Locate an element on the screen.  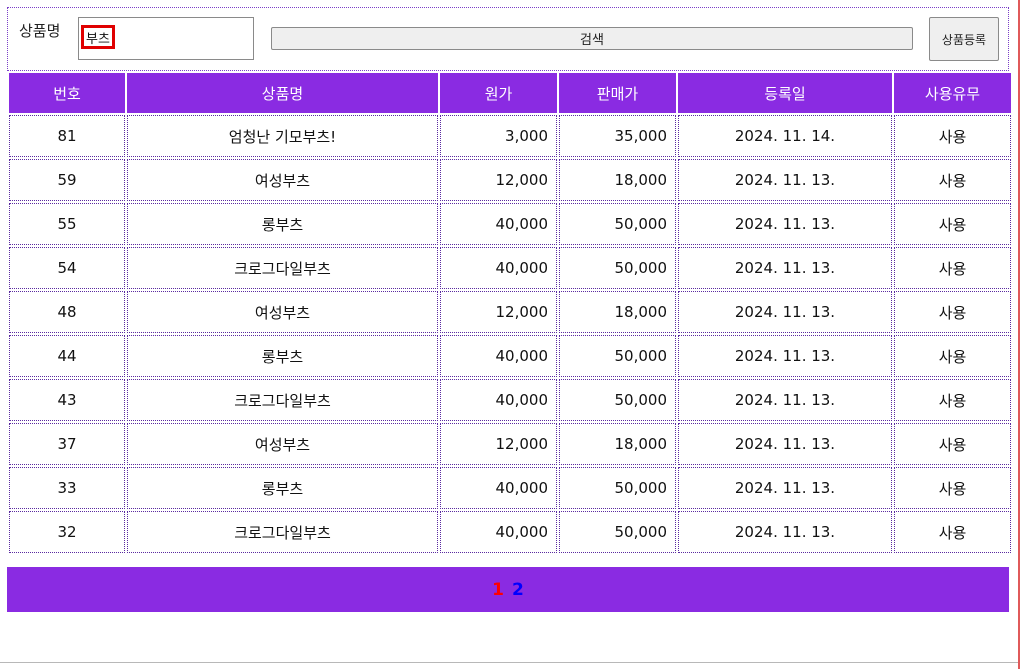
table-header-row: 번호 상품명 원가 판매가 등록일 사용유무 is located at coordinates (510, 93).